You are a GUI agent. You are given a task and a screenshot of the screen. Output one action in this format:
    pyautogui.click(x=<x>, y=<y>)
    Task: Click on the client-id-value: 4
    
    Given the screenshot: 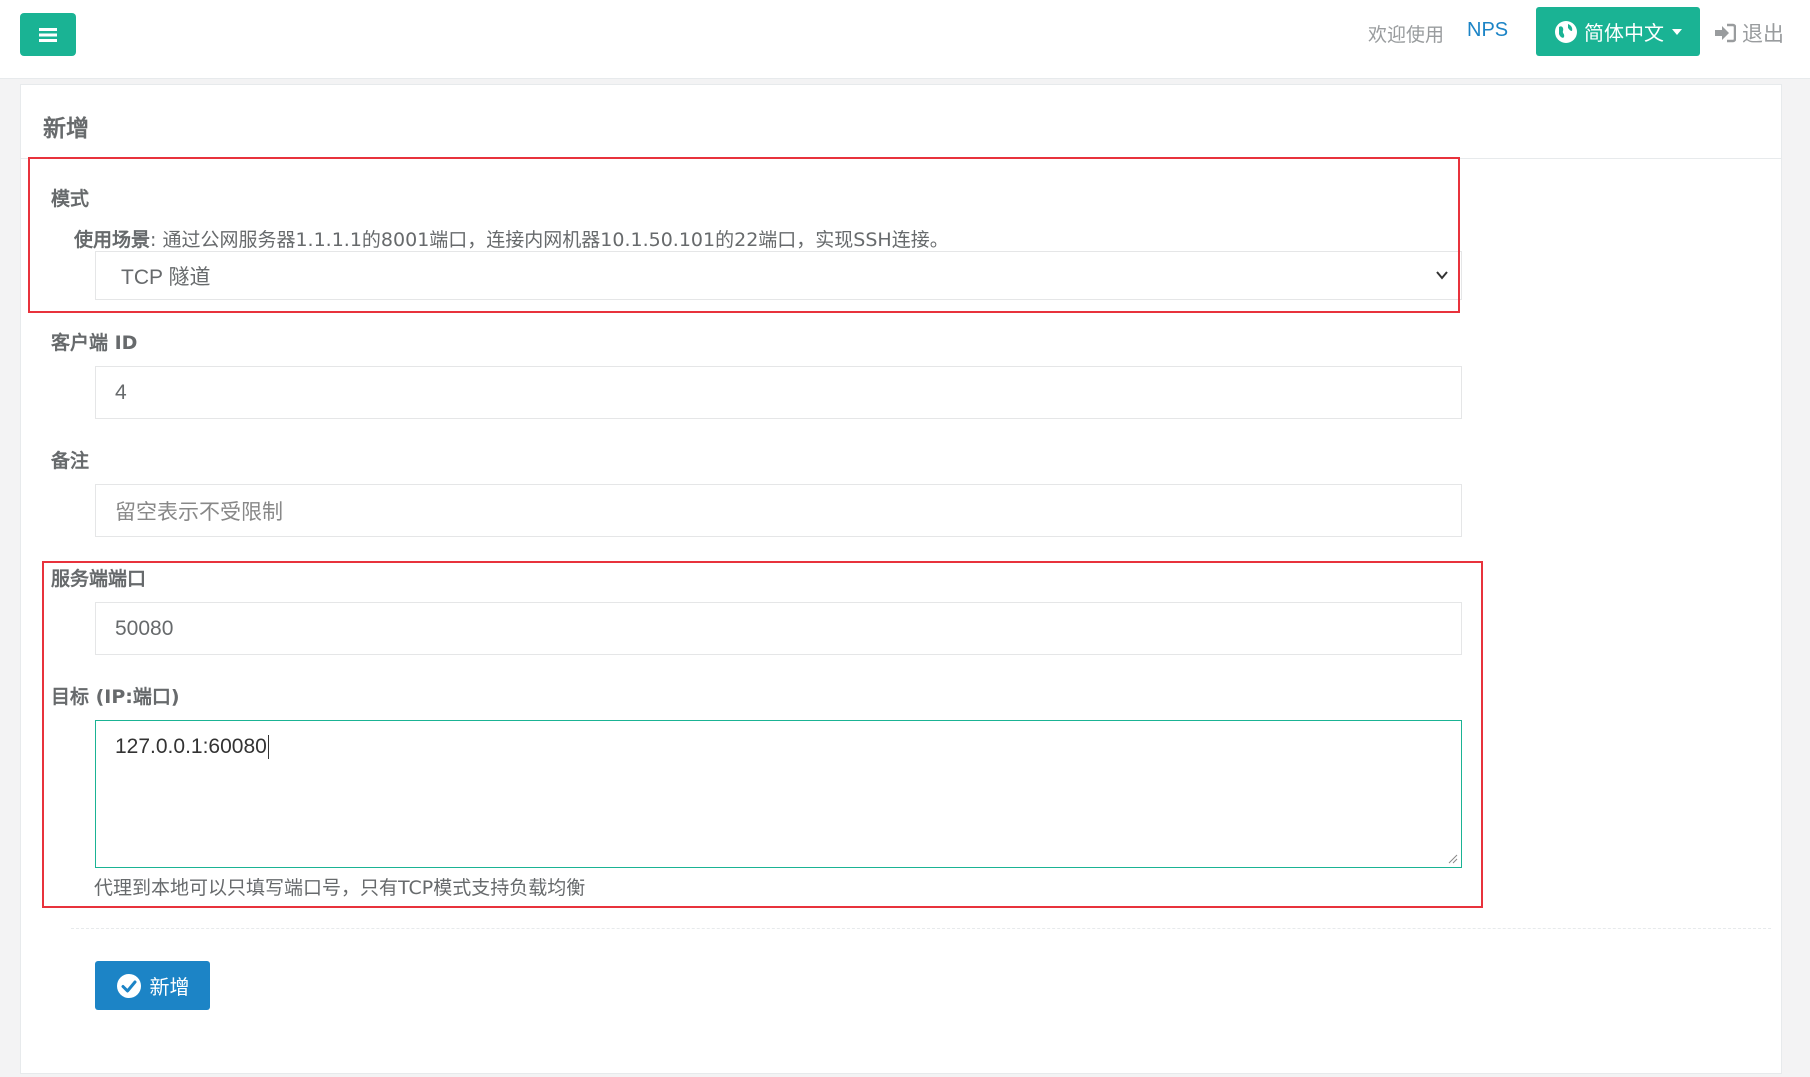 What is the action you would take?
    pyautogui.click(x=121, y=392)
    